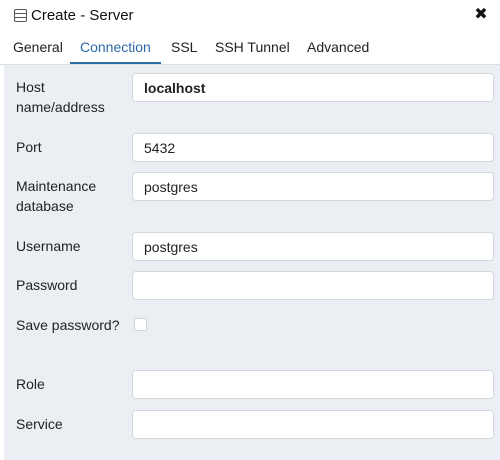 Image resolution: width=500 pixels, height=460 pixels. I want to click on port-input, so click(313, 147).